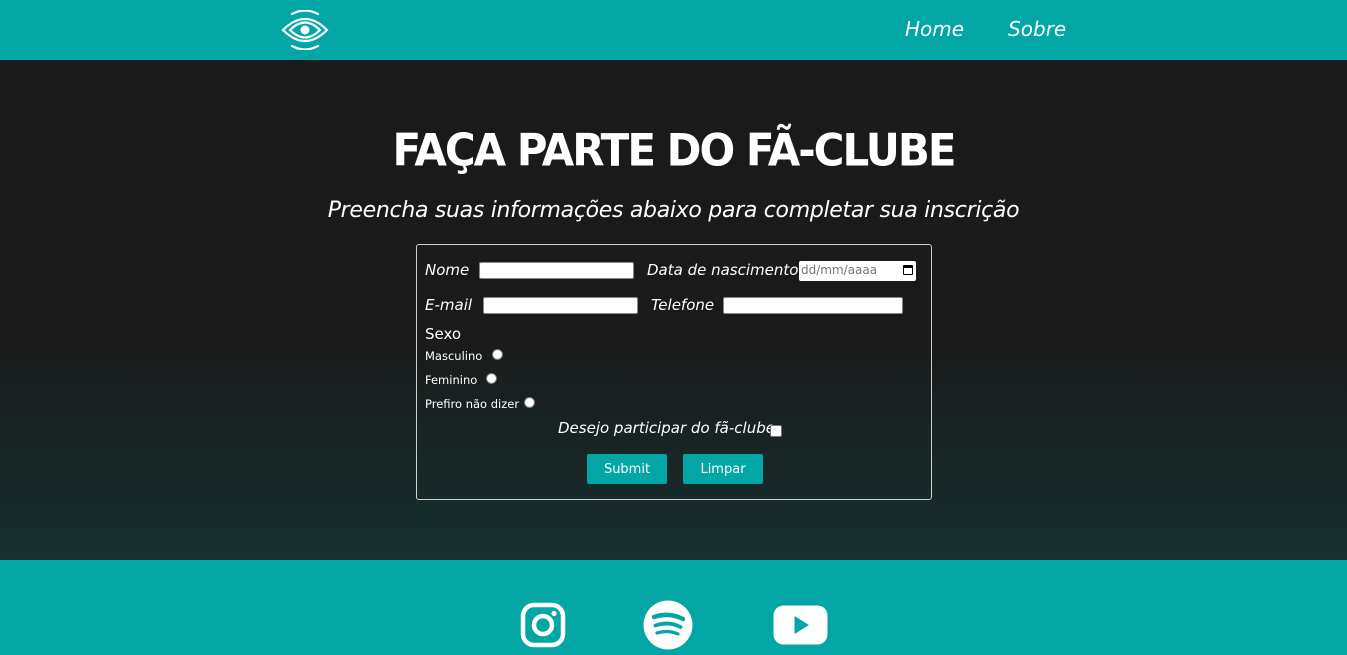 The width and height of the screenshot is (1347, 655). What do you see at coordinates (627, 469) in the screenshot?
I see `submit-button: Submit` at bounding box center [627, 469].